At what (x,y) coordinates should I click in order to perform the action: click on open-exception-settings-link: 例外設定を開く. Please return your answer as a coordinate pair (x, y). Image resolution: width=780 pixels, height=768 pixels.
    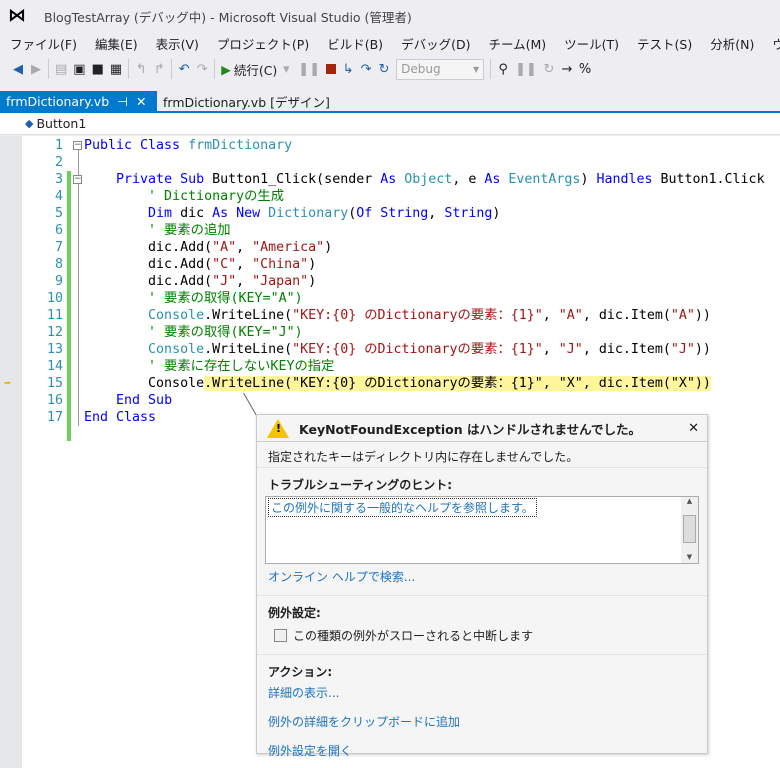
    Looking at the image, I should click on (482, 750).